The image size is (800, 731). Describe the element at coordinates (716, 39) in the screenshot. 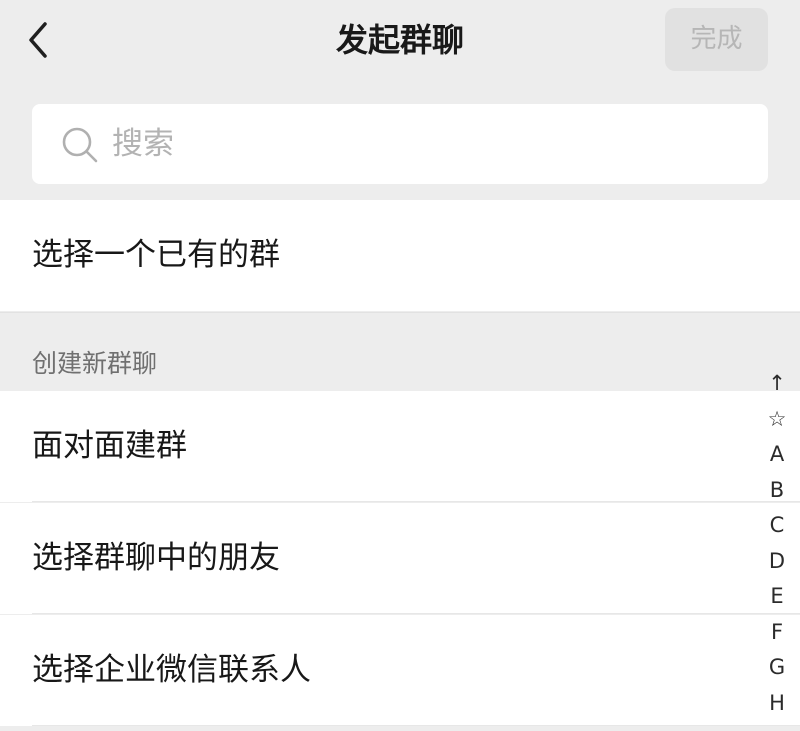

I see `done-button: 完成` at that location.